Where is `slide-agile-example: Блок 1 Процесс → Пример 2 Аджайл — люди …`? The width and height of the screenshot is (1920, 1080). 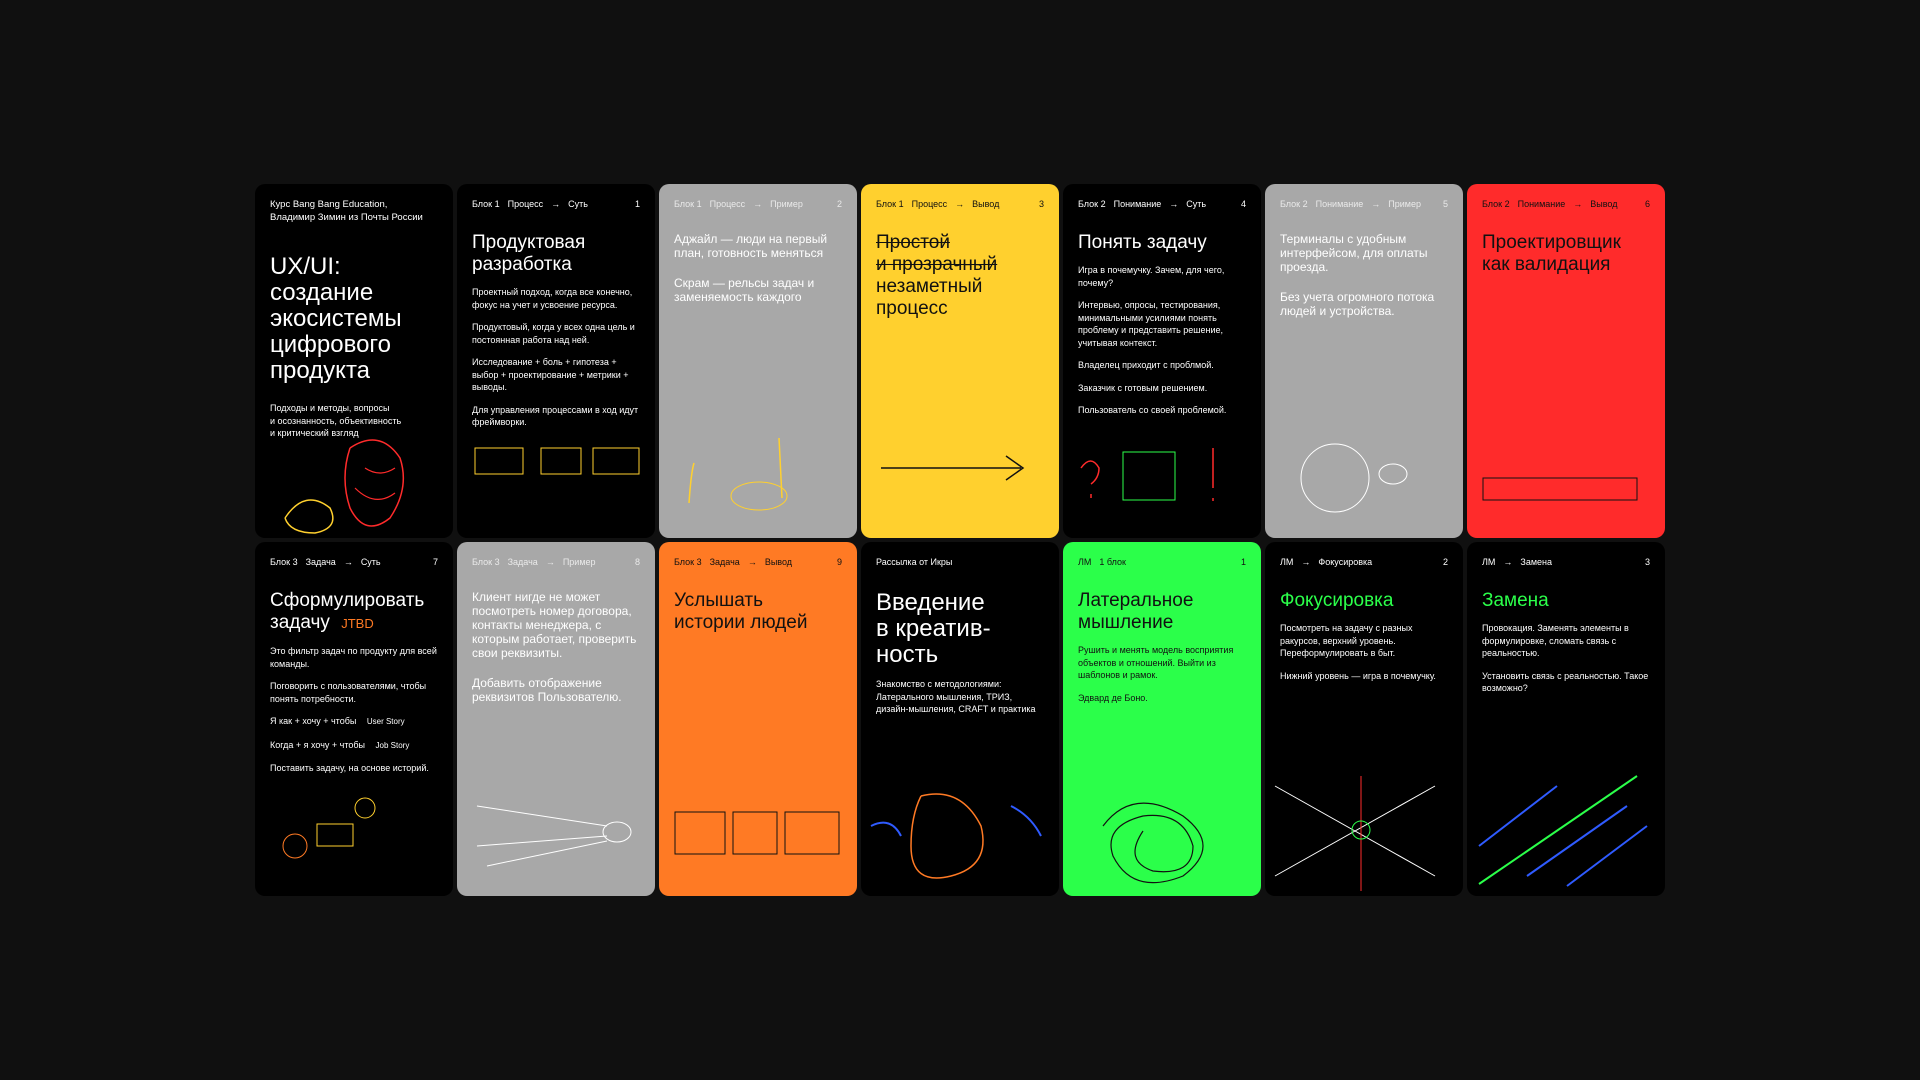
slide-agile-example: Блок 1 Процесс → Пример 2 Аджайл — люди … is located at coordinates (758, 361).